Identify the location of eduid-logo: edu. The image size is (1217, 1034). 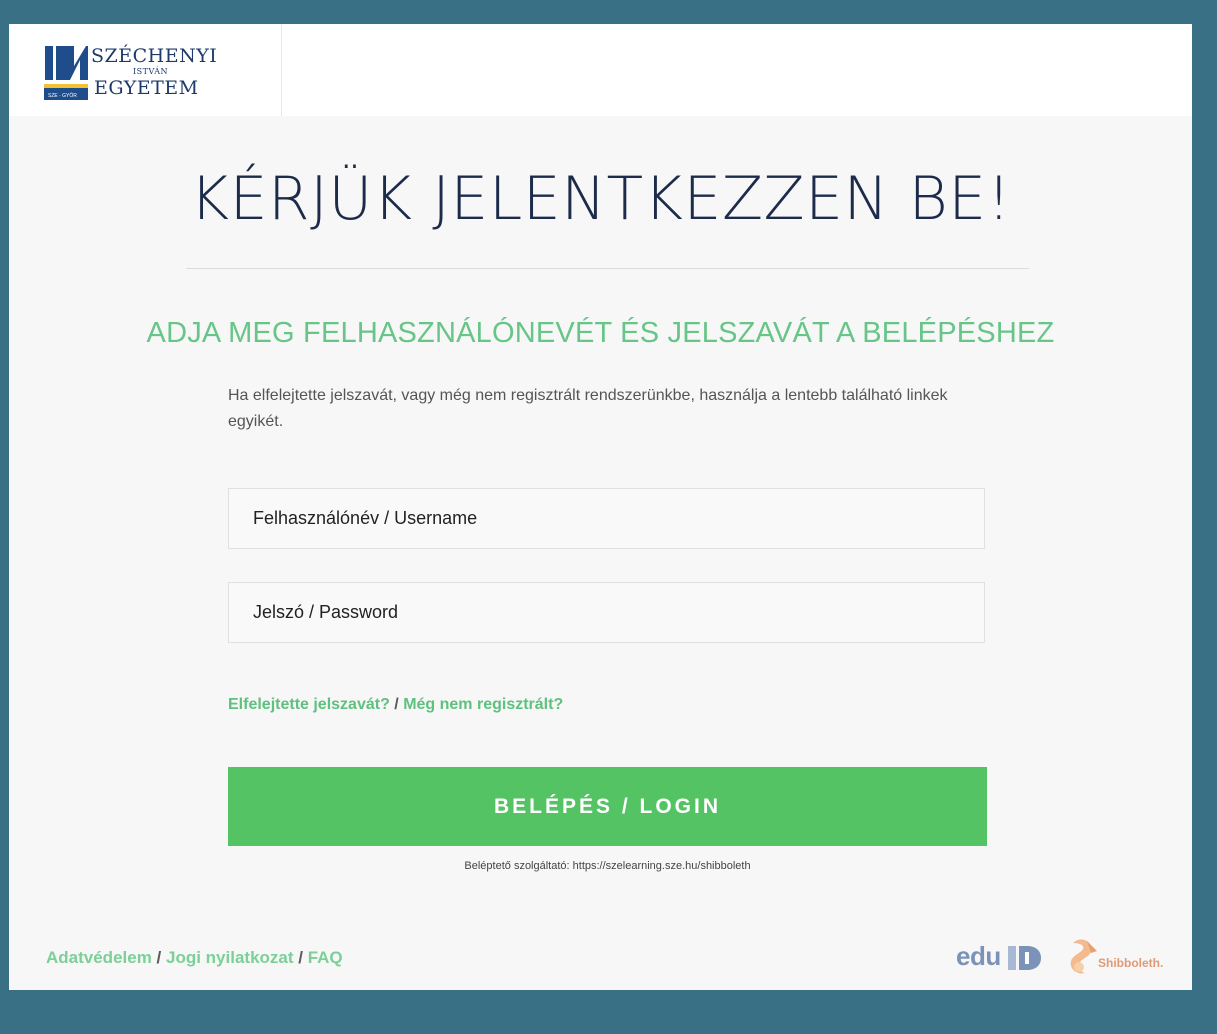
(1001, 958).